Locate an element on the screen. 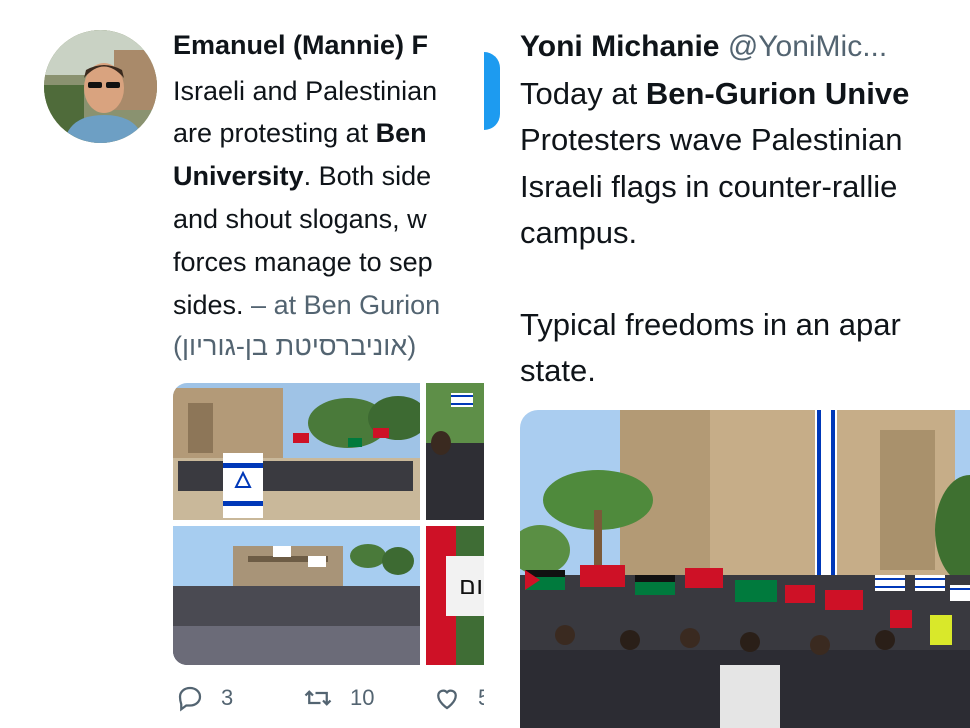 This screenshot has height=728, width=970. location-link: – at Ben Gurion is located at coordinates (345, 305).